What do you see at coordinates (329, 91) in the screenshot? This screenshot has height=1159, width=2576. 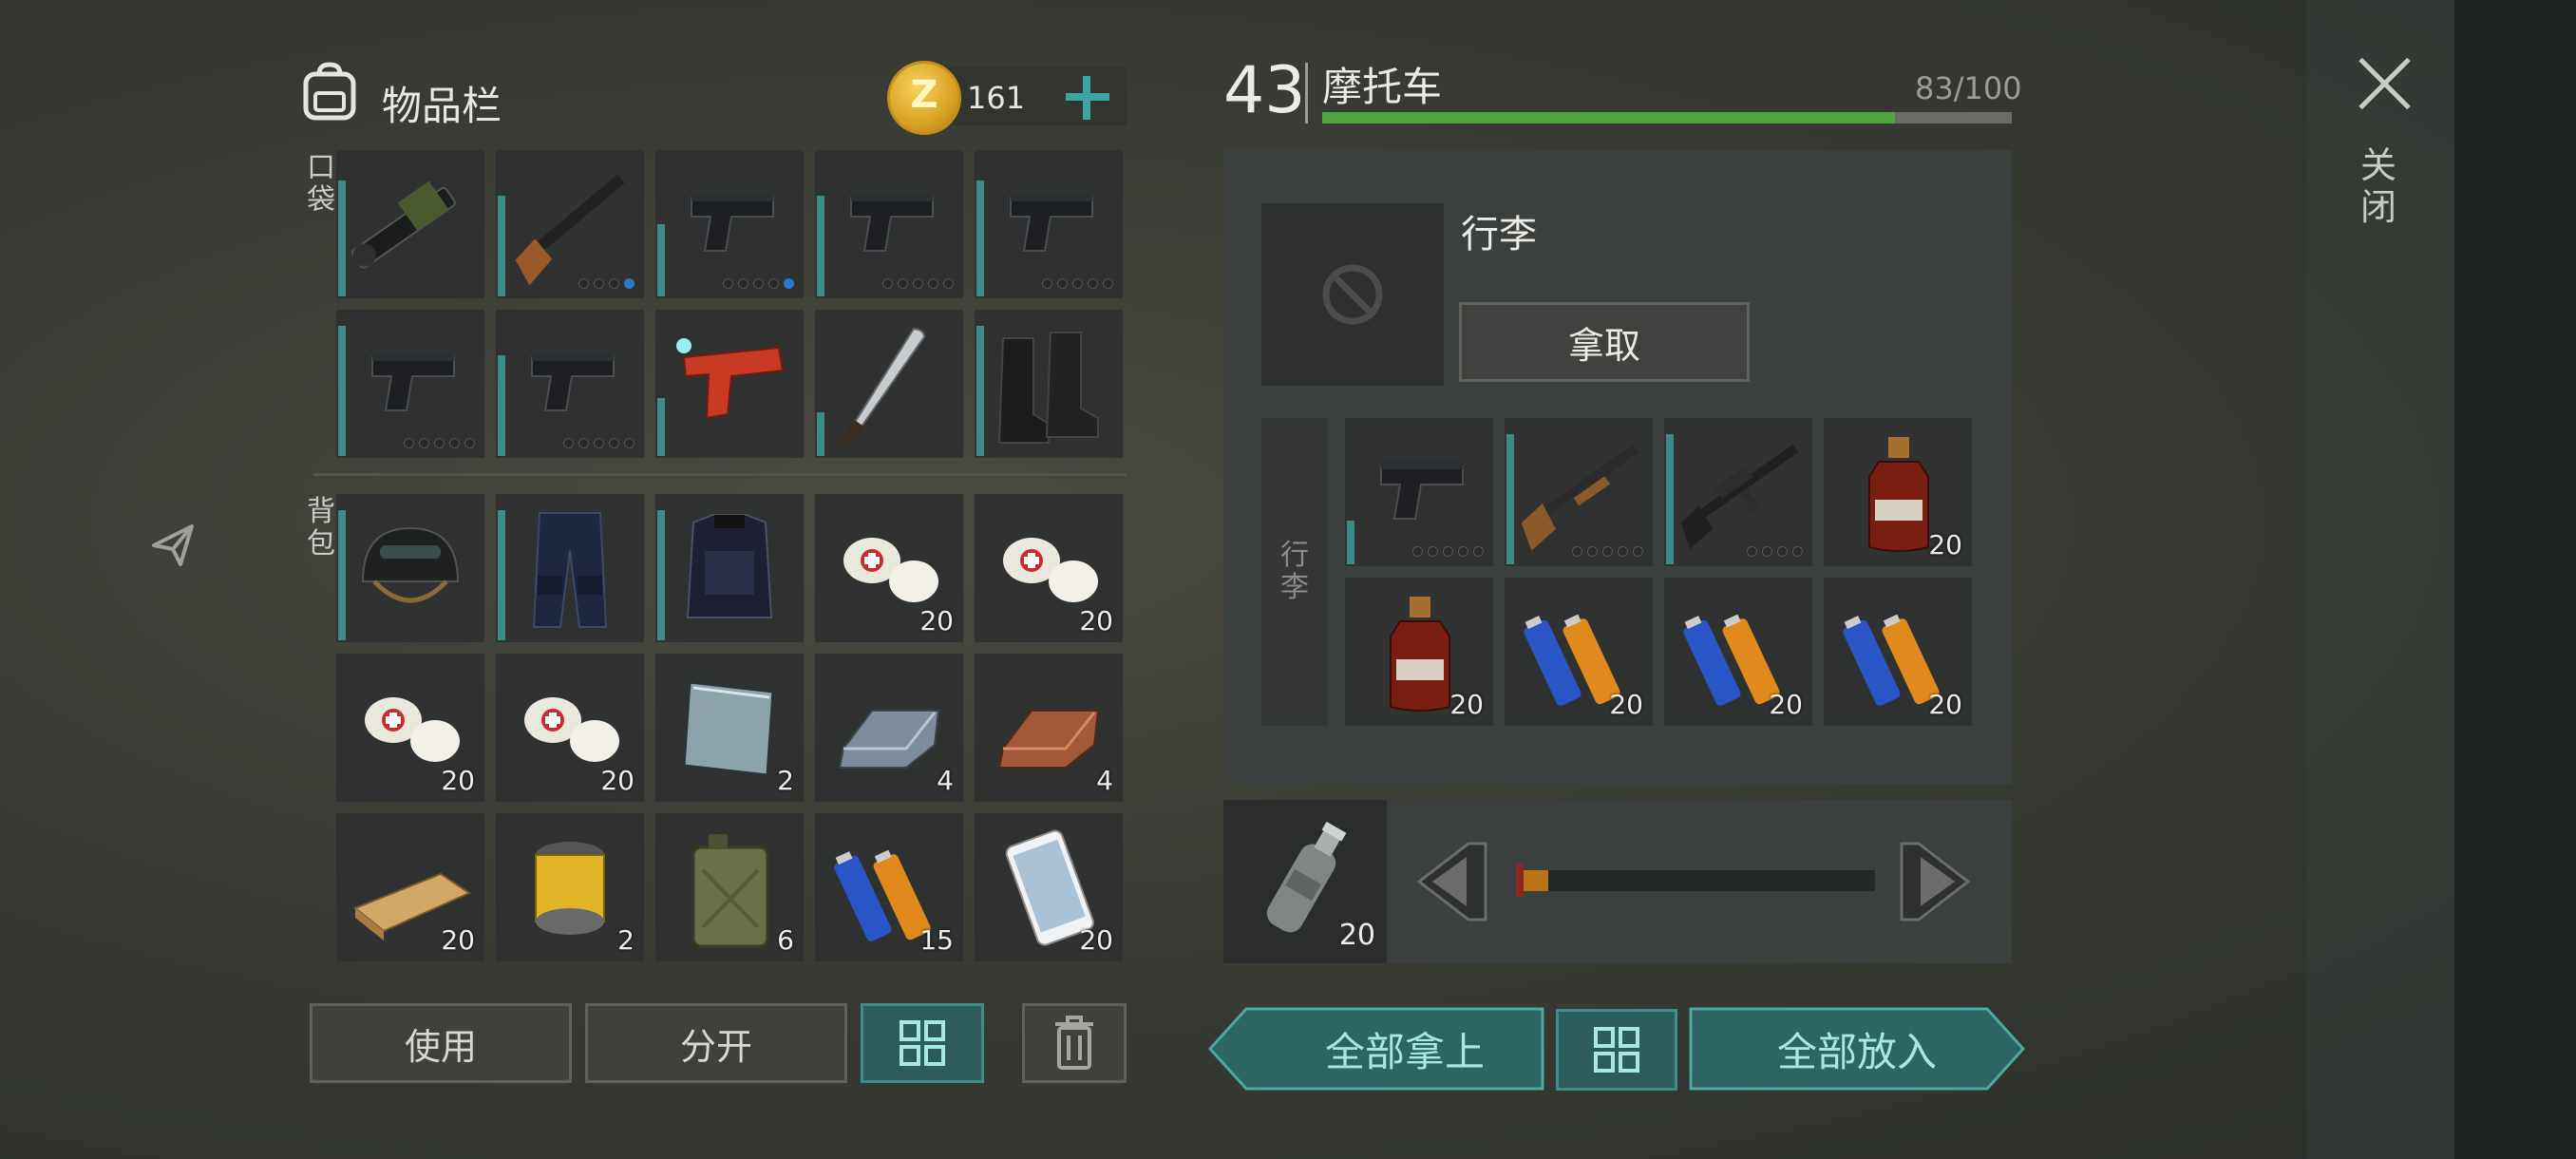 I see `backpack-icon` at bounding box center [329, 91].